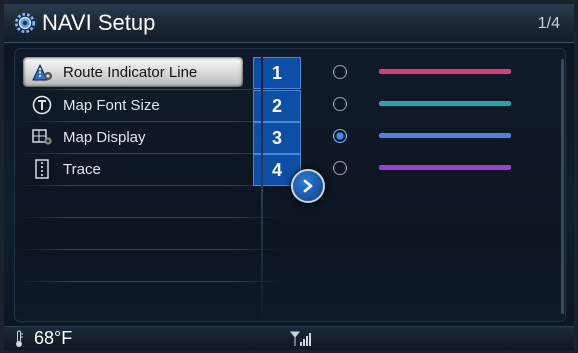  I want to click on thermometer-icon, so click(19, 338).